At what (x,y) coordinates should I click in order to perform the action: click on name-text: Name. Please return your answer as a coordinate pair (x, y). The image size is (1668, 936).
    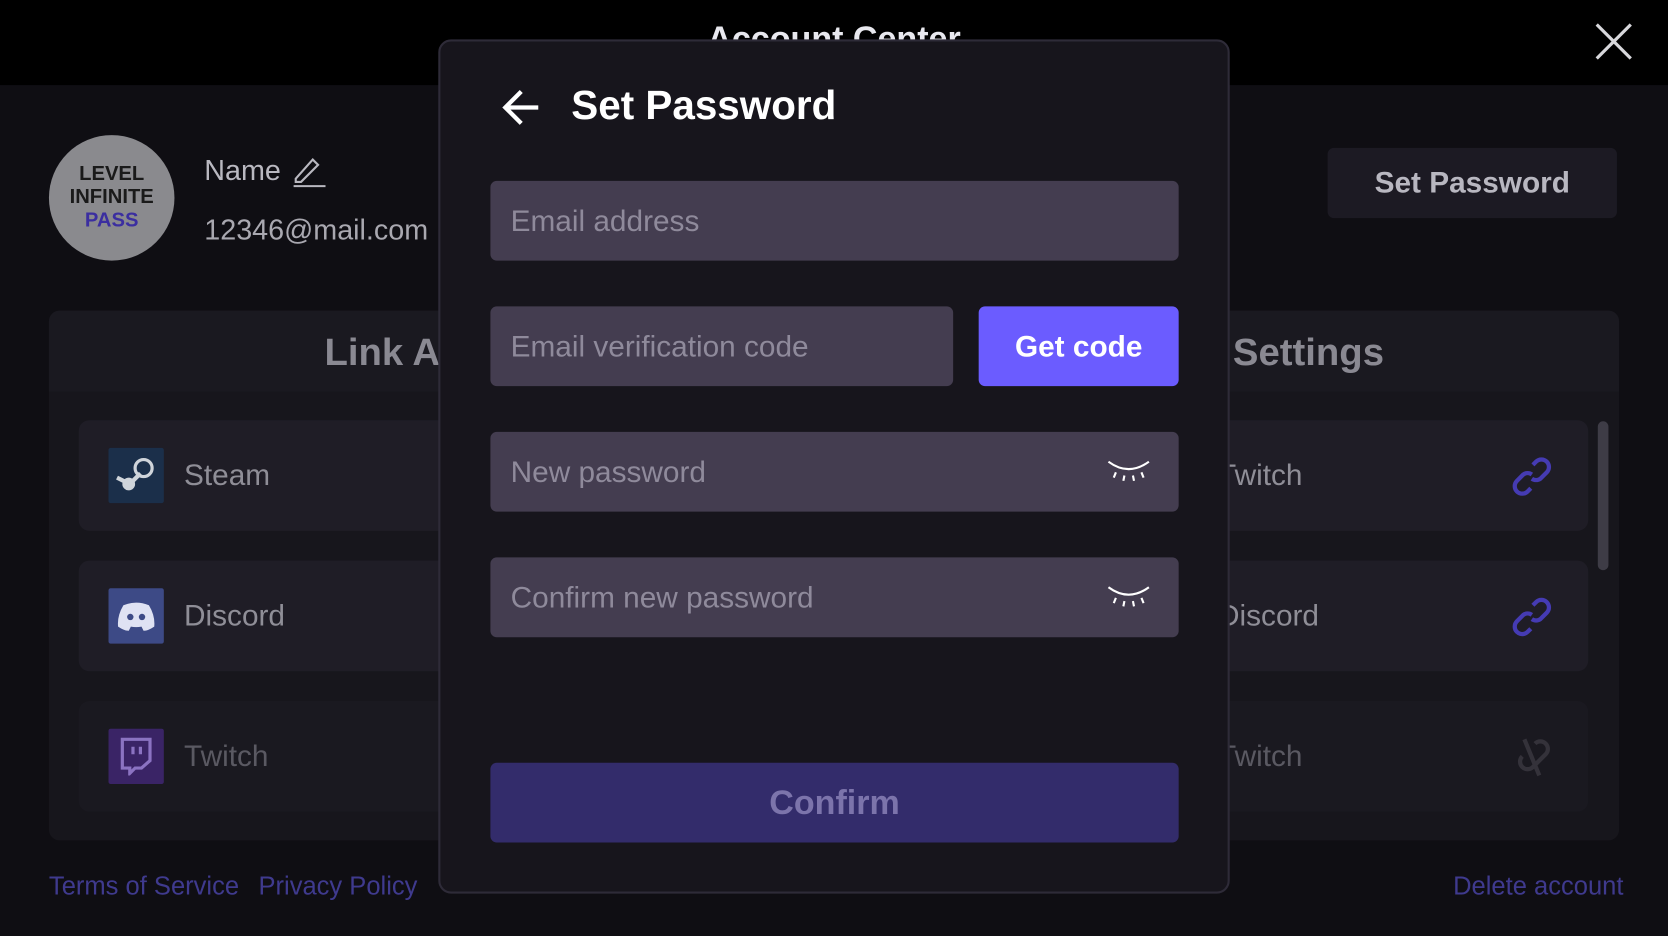
    Looking at the image, I should click on (242, 170).